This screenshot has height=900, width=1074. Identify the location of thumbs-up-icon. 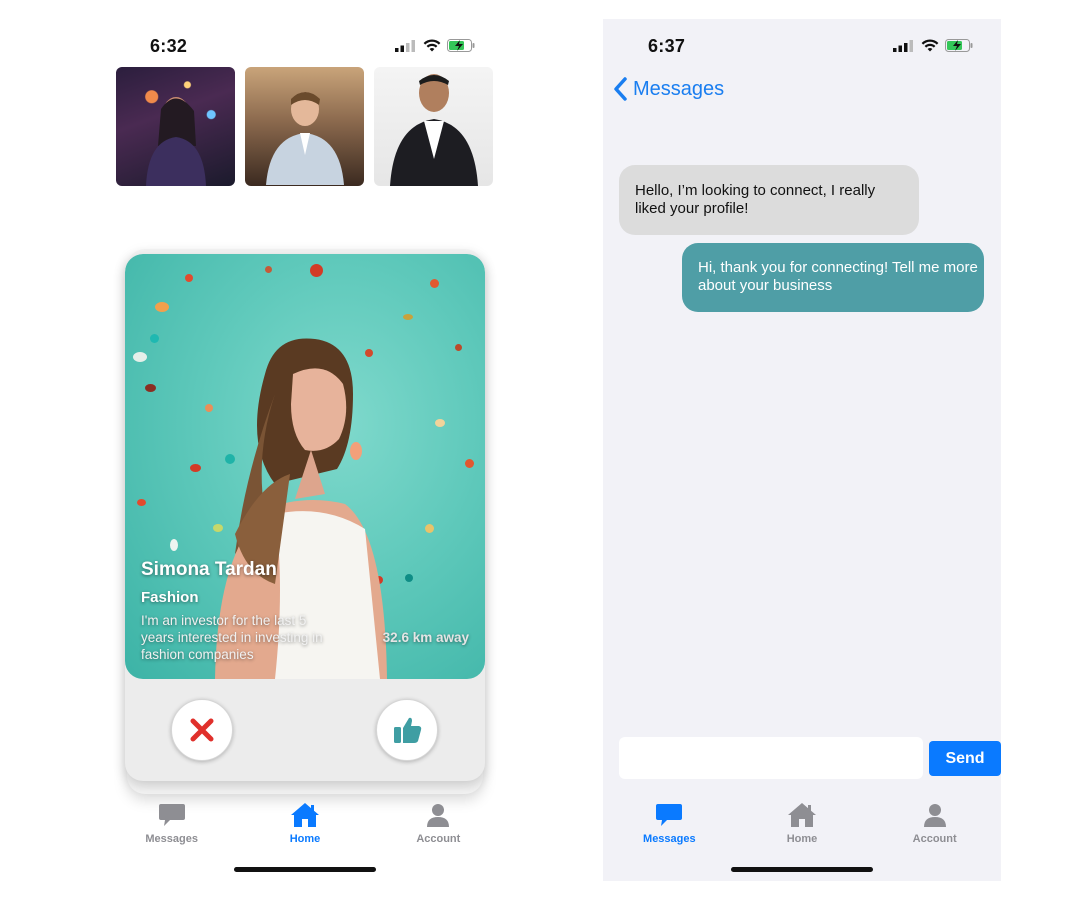
(408, 730).